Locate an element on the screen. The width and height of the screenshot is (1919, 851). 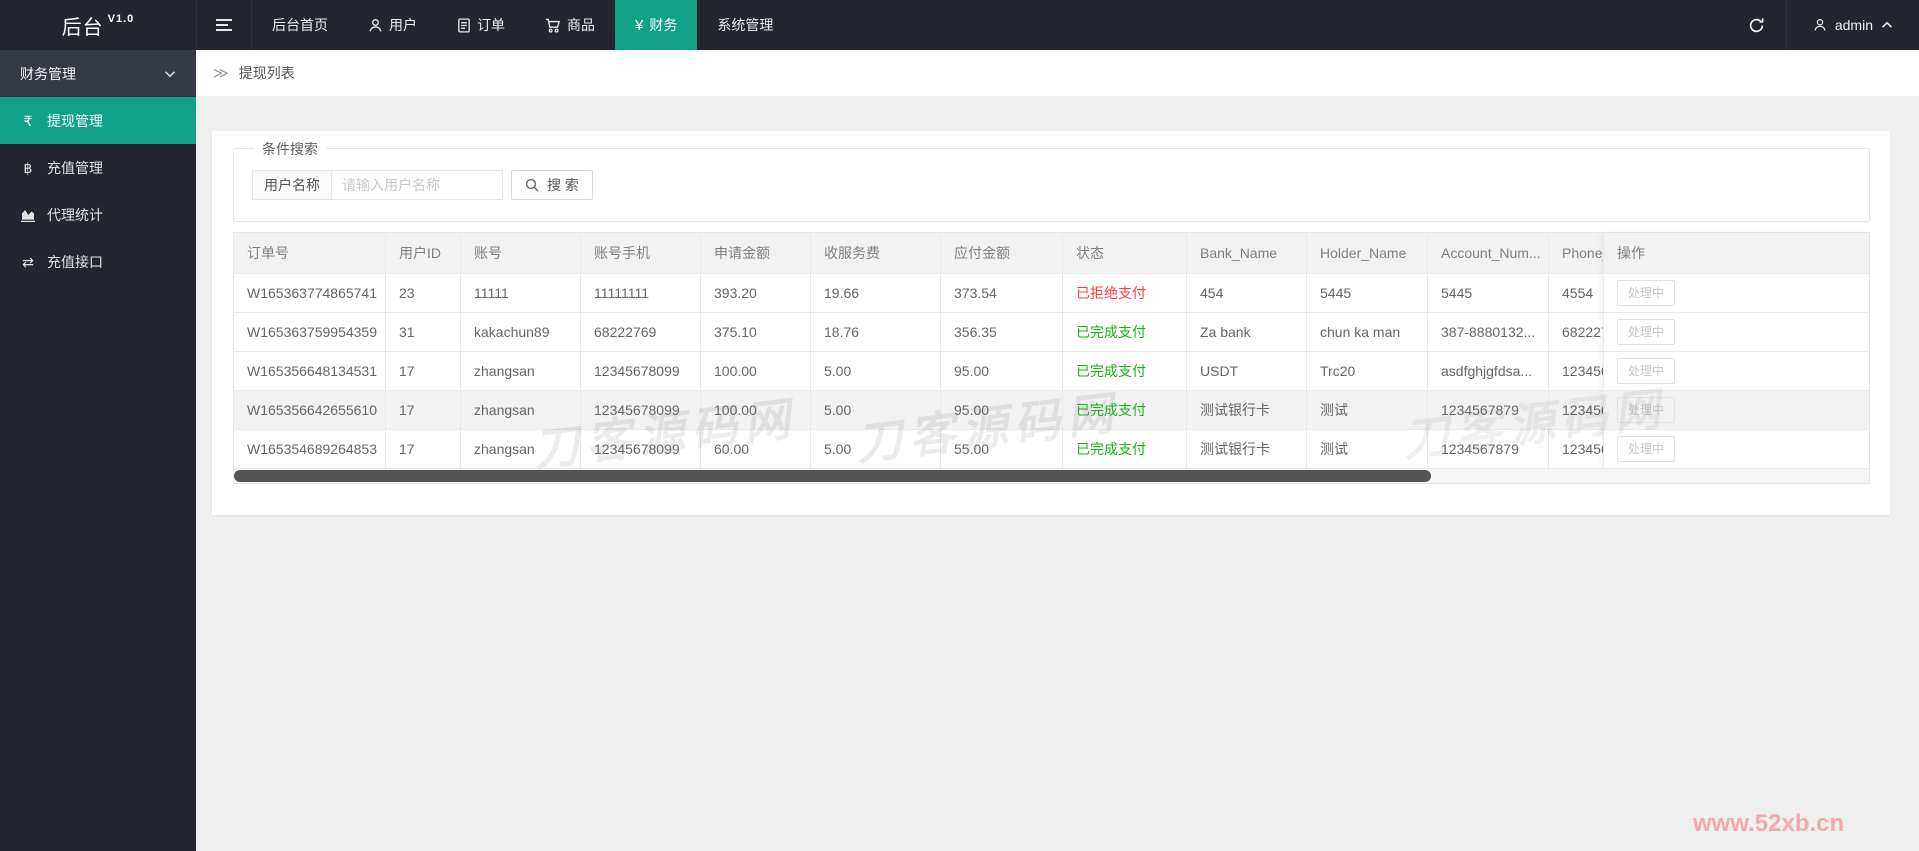
search-fieldset: 条件搜索 用户名称 搜 索 is located at coordinates (1051, 180).